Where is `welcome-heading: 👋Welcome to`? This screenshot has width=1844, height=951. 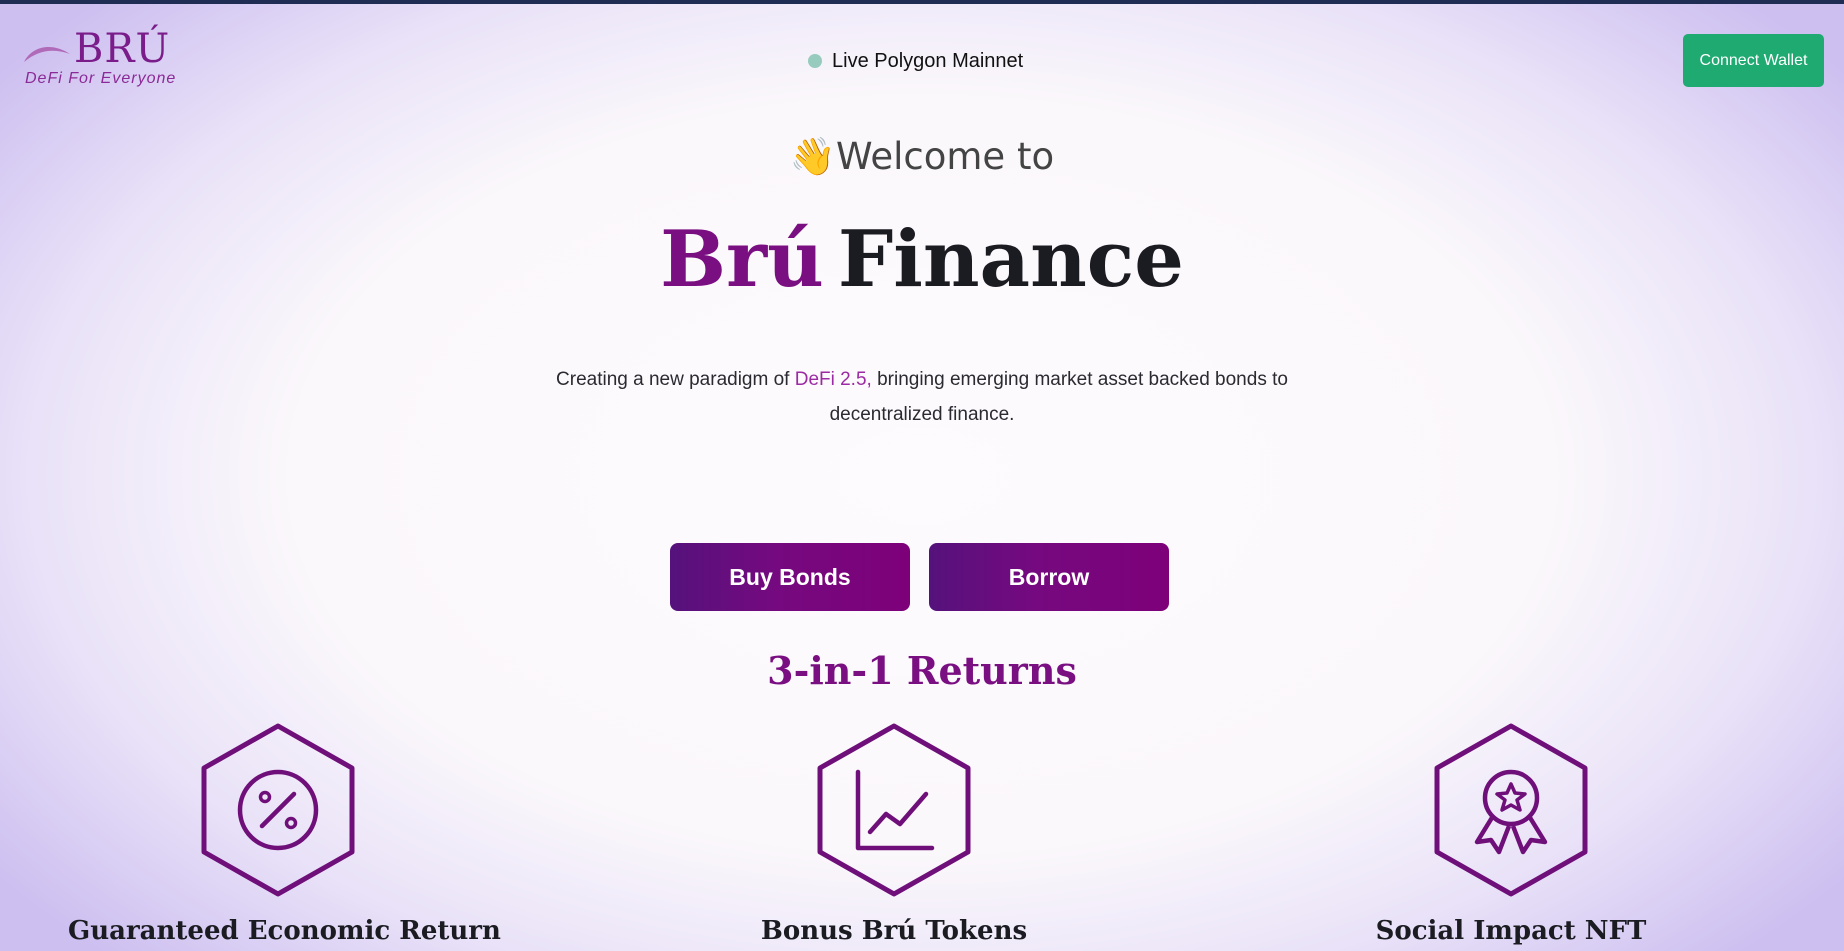 welcome-heading: 👋Welcome to is located at coordinates (922, 157).